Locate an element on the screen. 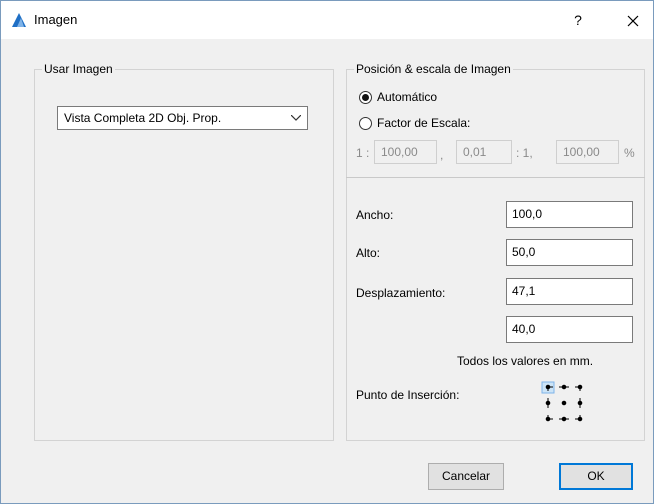  image-source-select: Vista Completa 2D Obj. Prop. is located at coordinates (182, 118).